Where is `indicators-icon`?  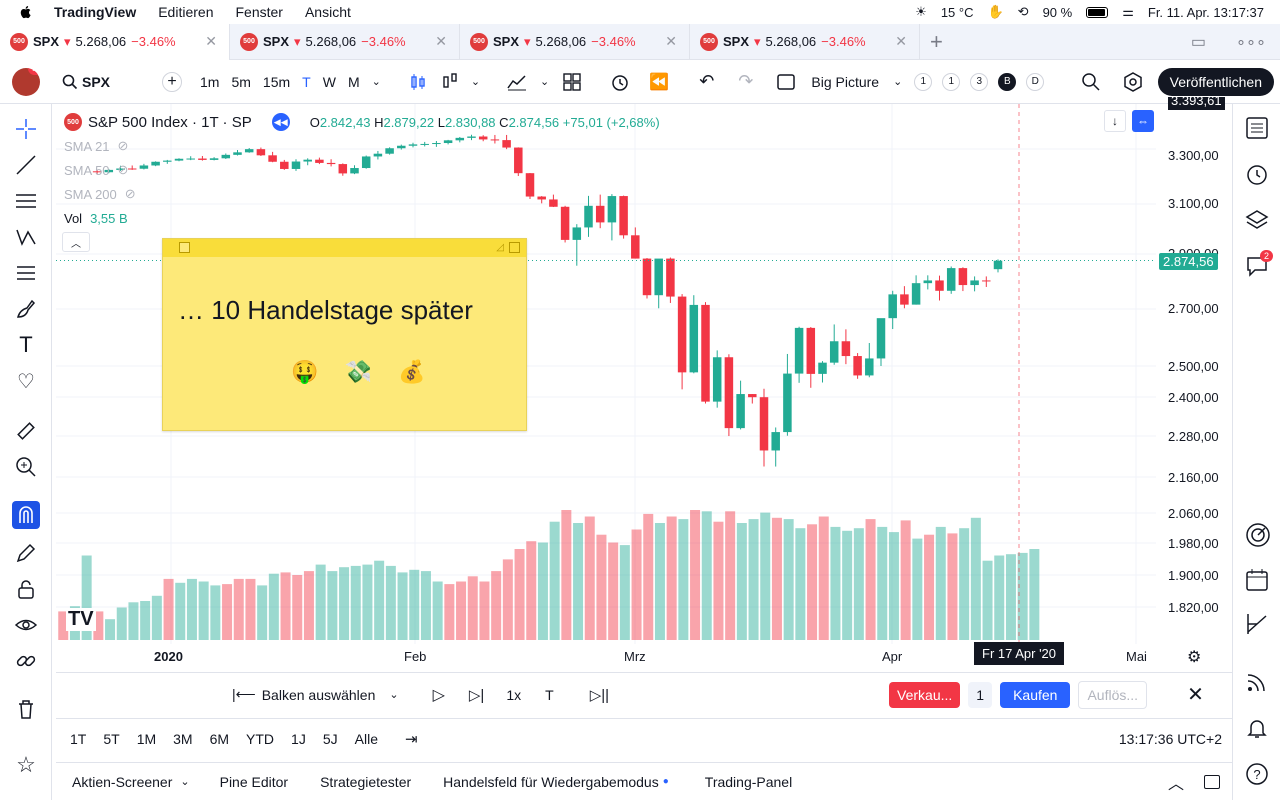
indicators-icon is located at coordinates (517, 82).